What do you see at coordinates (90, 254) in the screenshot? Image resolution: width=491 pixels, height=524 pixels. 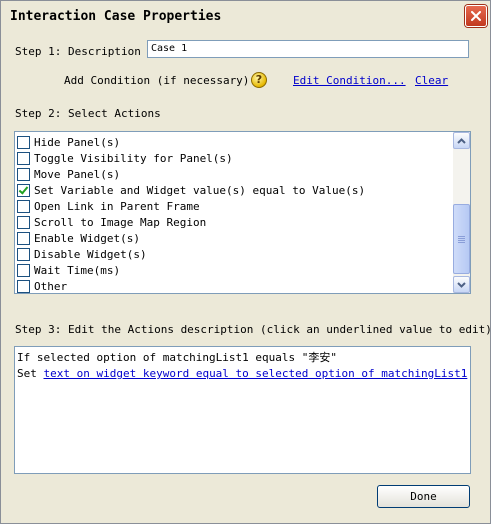 I see `action-item-label: Disable Widget(s)` at bounding box center [90, 254].